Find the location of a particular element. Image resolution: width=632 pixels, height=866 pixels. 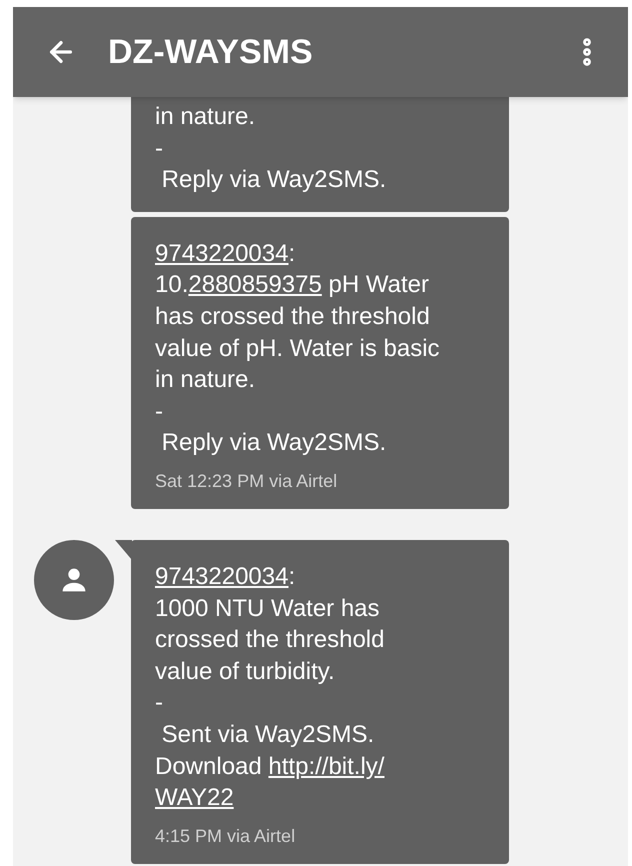

url-link: http://bit.ly/ is located at coordinates (326, 766).